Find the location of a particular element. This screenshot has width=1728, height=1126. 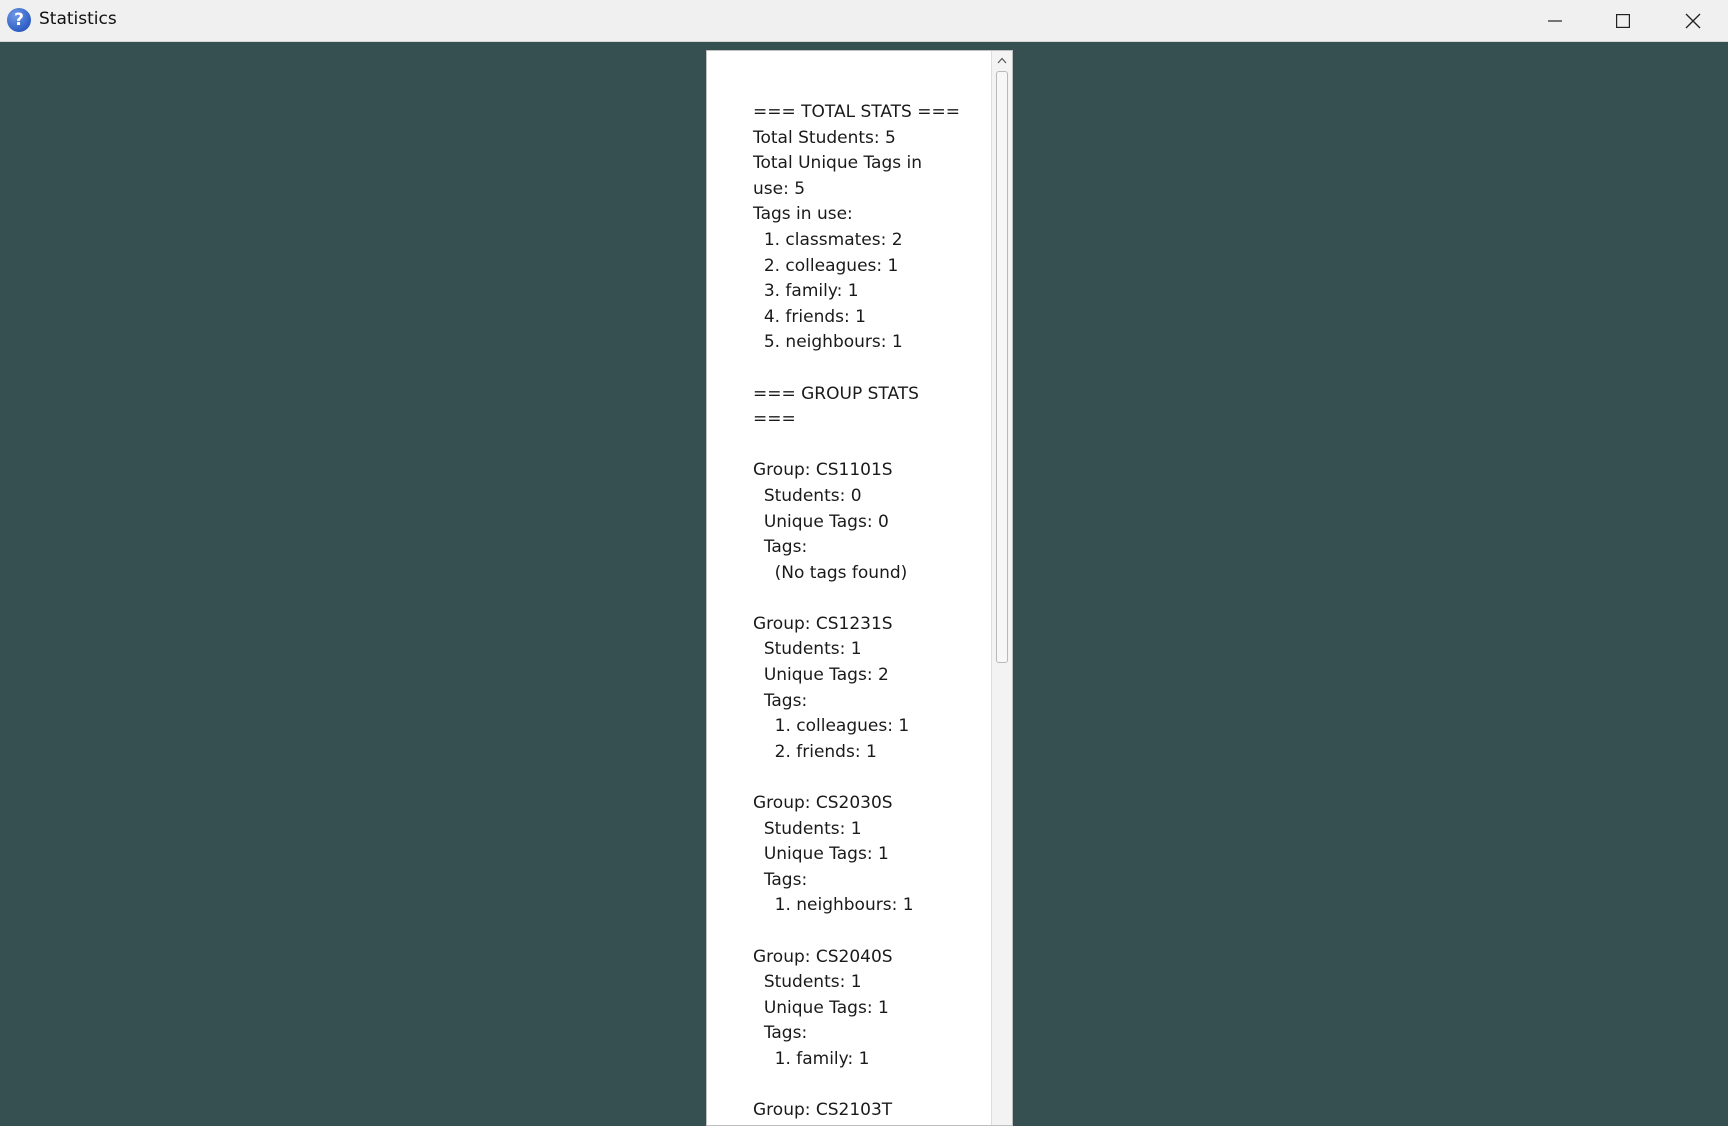

maximize-button is located at coordinates (1623, 20).